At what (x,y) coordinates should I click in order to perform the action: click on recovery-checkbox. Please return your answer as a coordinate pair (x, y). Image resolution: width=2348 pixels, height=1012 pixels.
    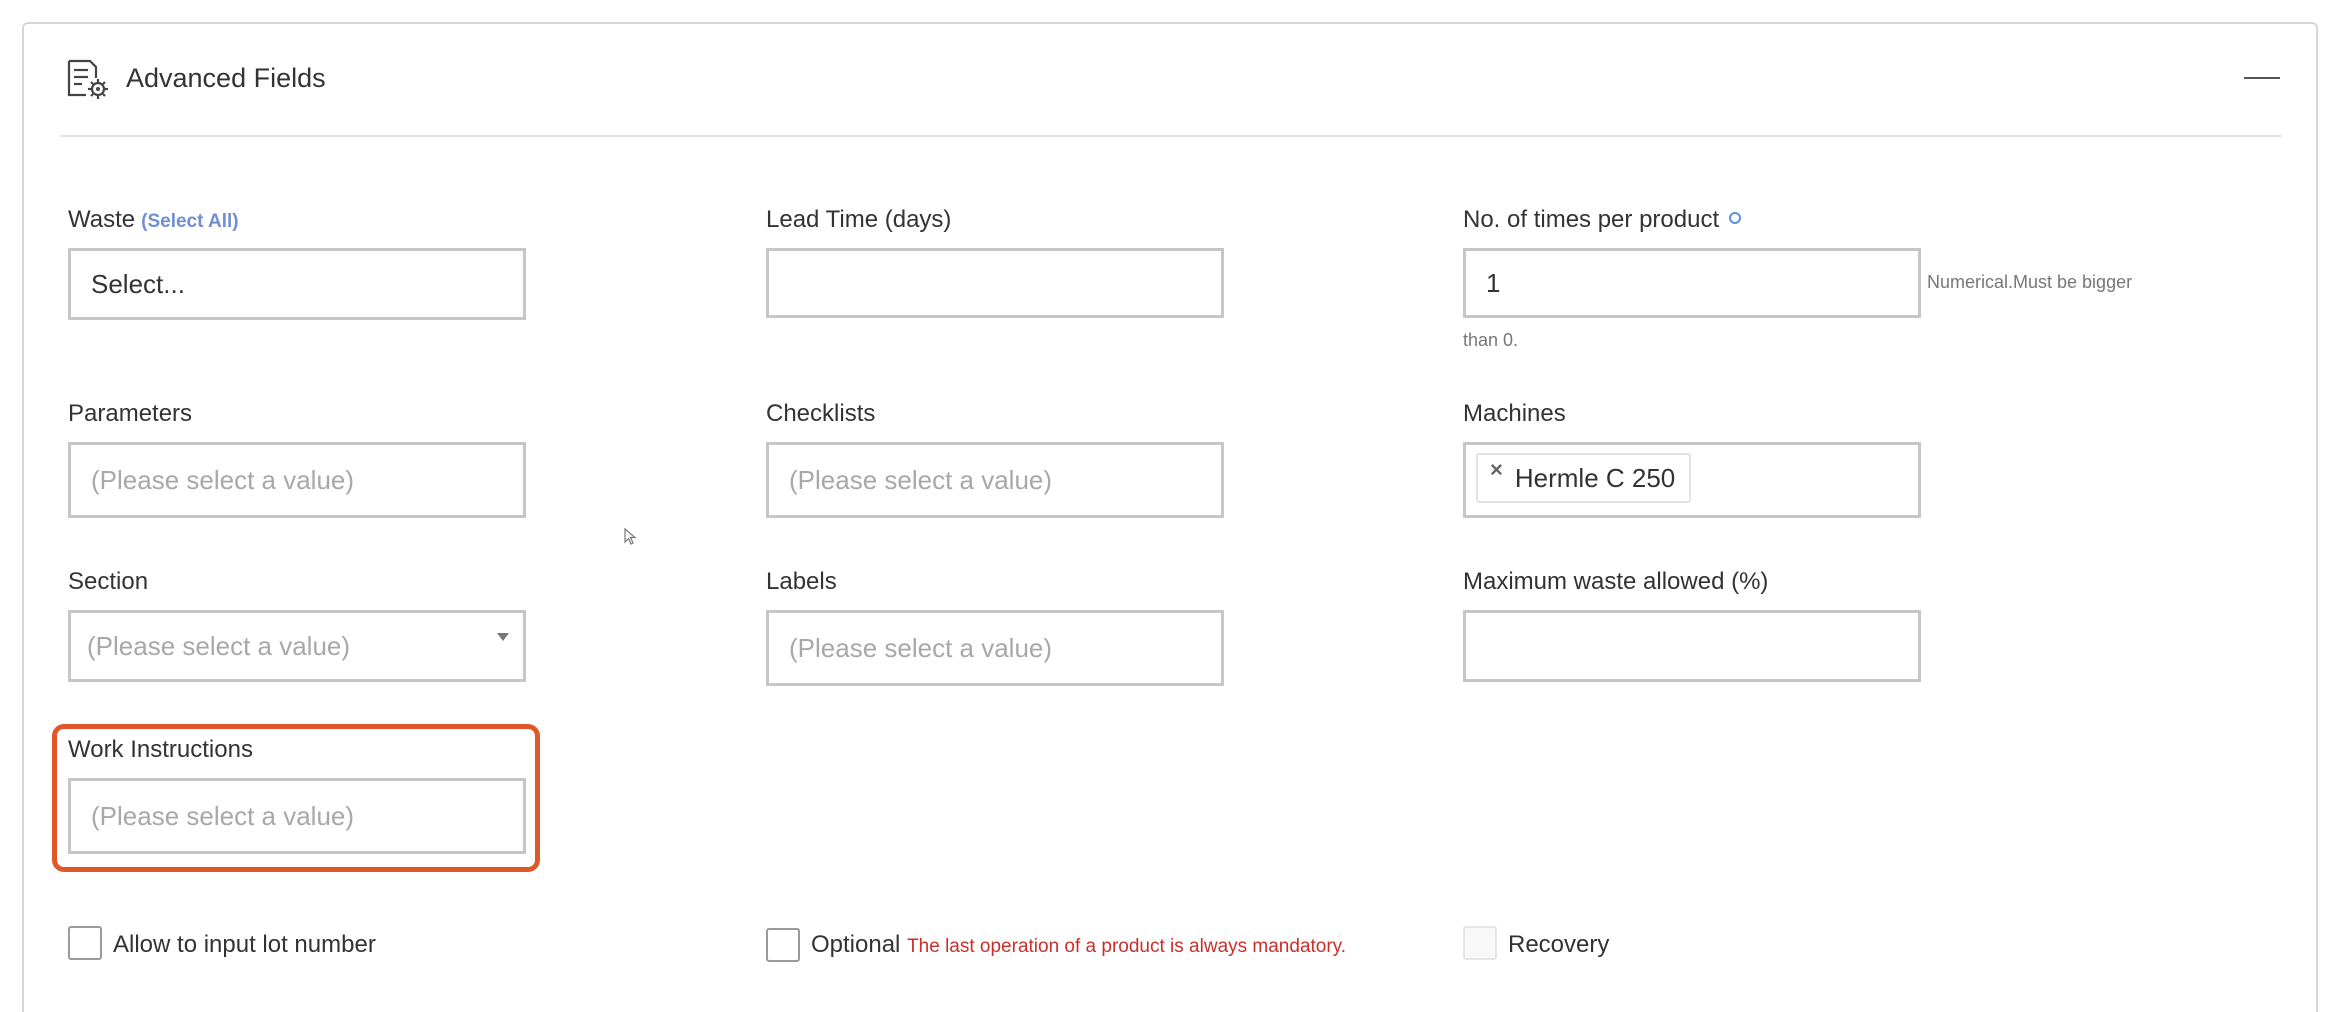
    Looking at the image, I should click on (1480, 943).